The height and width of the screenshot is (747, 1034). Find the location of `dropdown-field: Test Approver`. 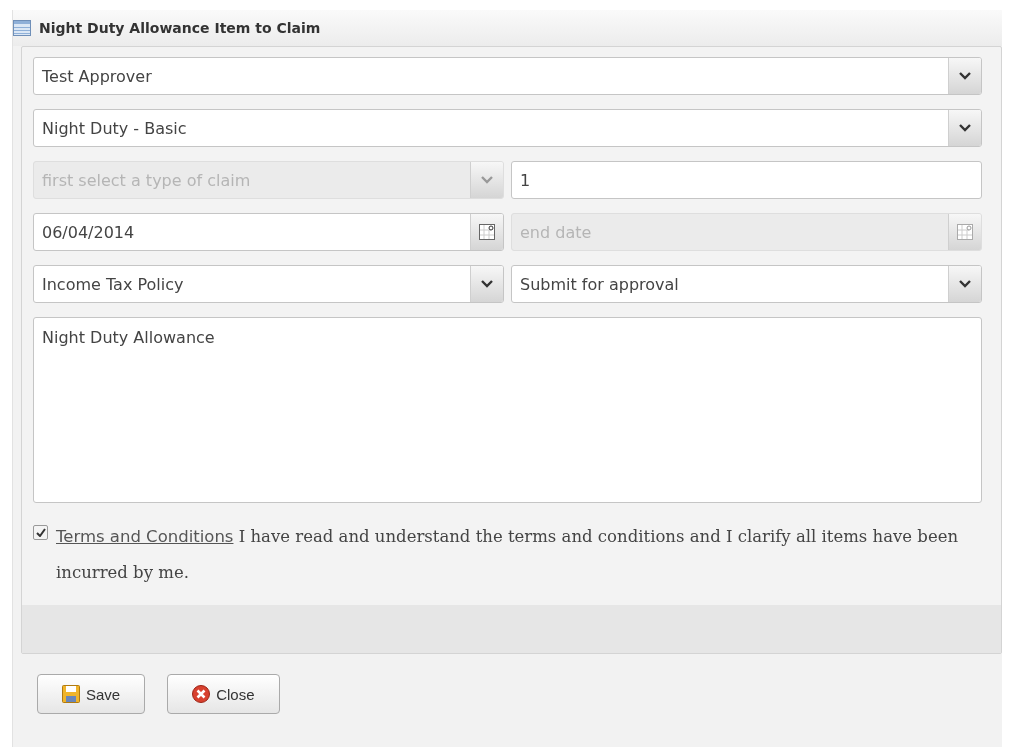

dropdown-field: Test Approver is located at coordinates (507, 76).